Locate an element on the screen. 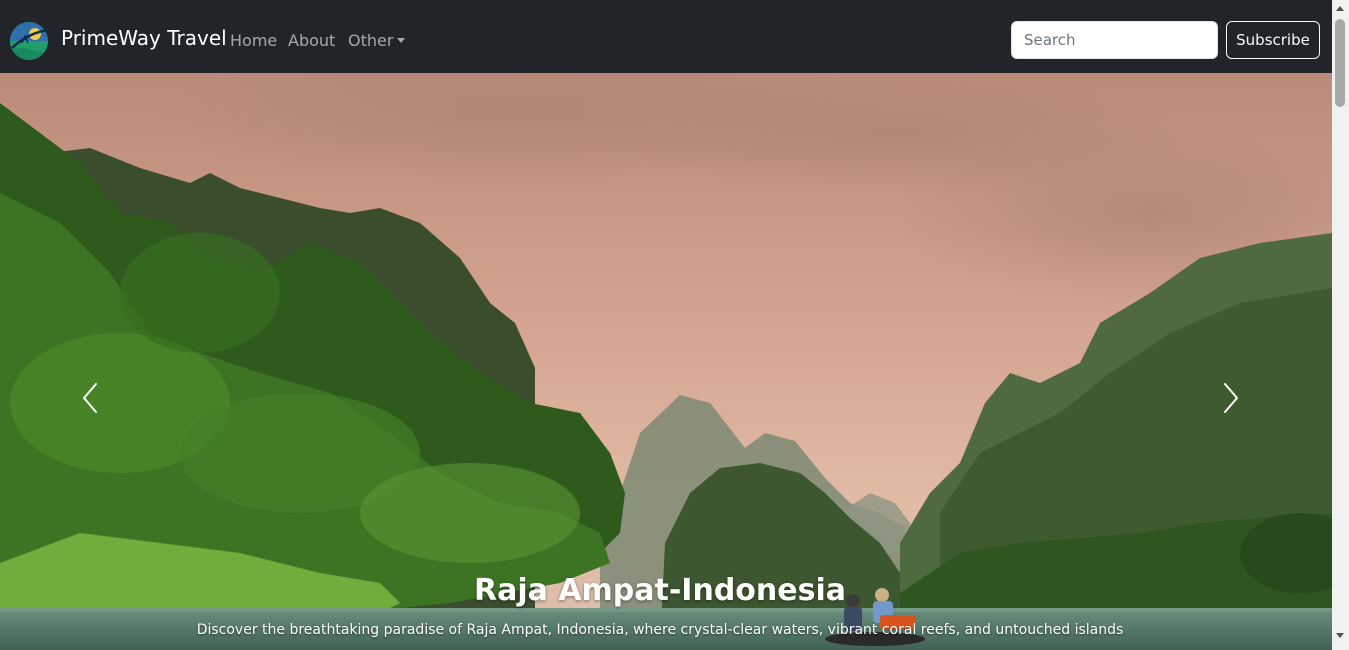  nav-link-home: Home is located at coordinates (253, 40).